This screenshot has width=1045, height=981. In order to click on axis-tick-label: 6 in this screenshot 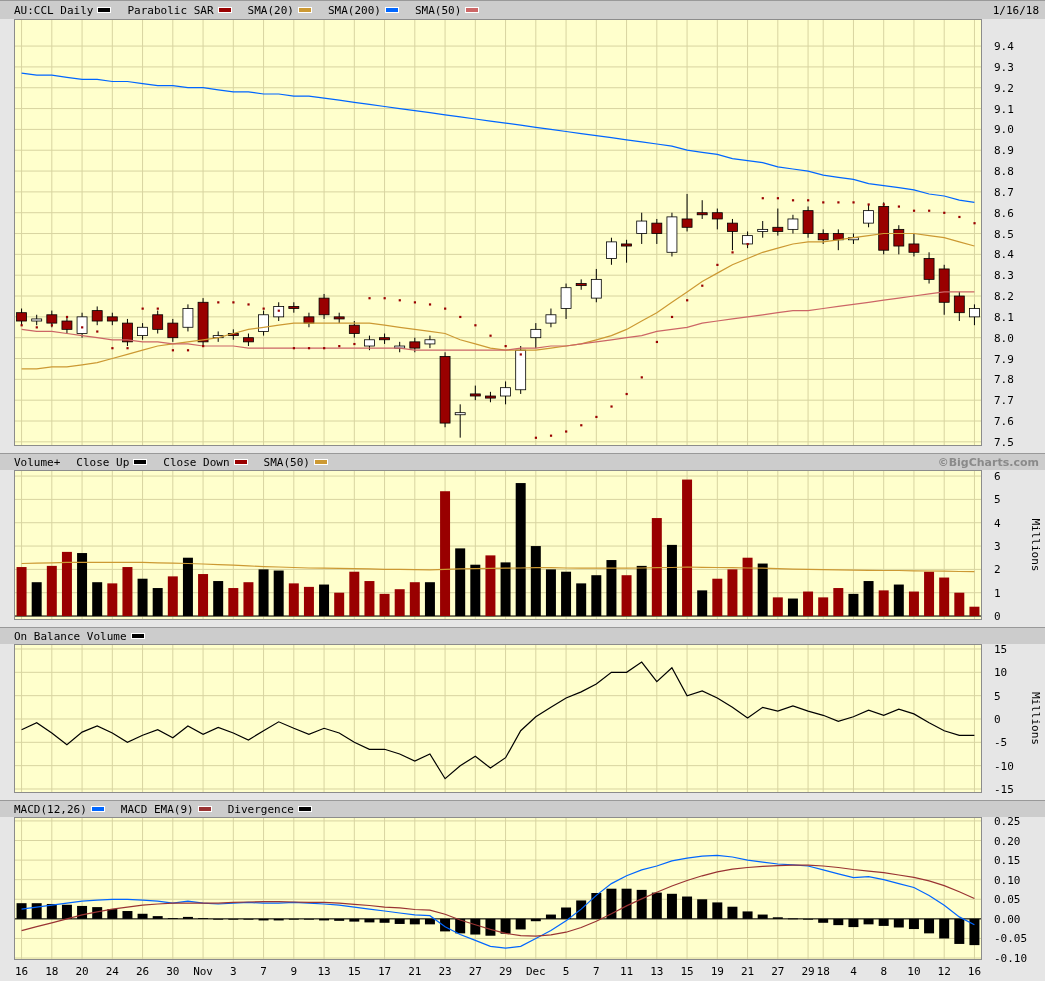, I will do `click(997, 477)`.